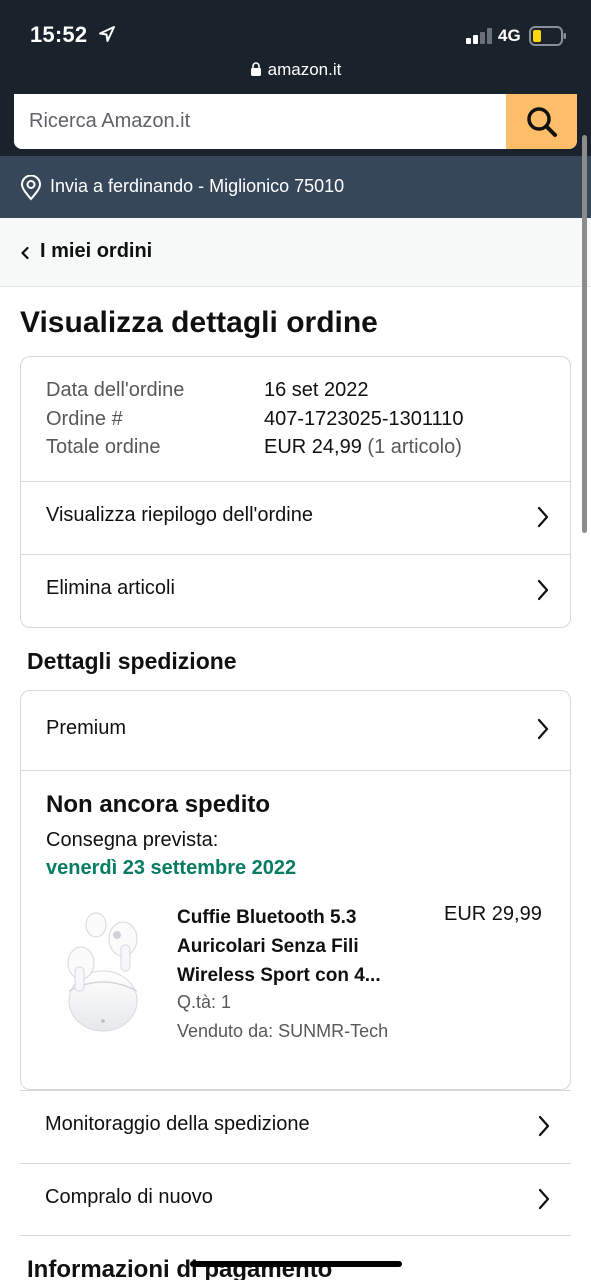 This screenshot has width=591, height=1280. I want to click on shipping-method-label: Premium, so click(86, 728).